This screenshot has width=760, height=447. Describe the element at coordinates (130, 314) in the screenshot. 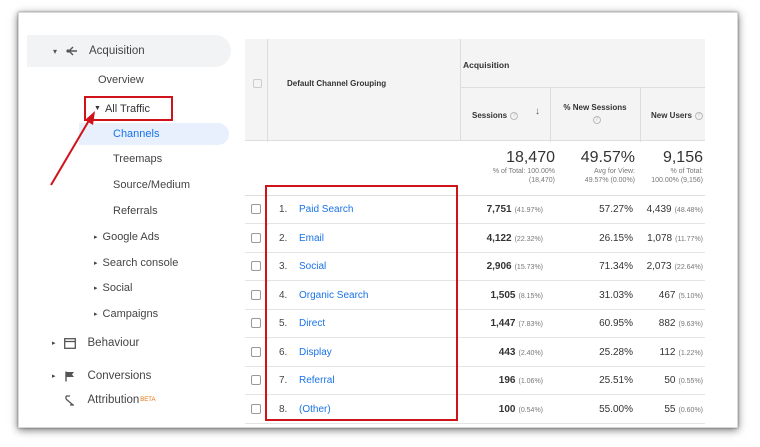

I see `sidebar-item-label: Campaigns` at that location.